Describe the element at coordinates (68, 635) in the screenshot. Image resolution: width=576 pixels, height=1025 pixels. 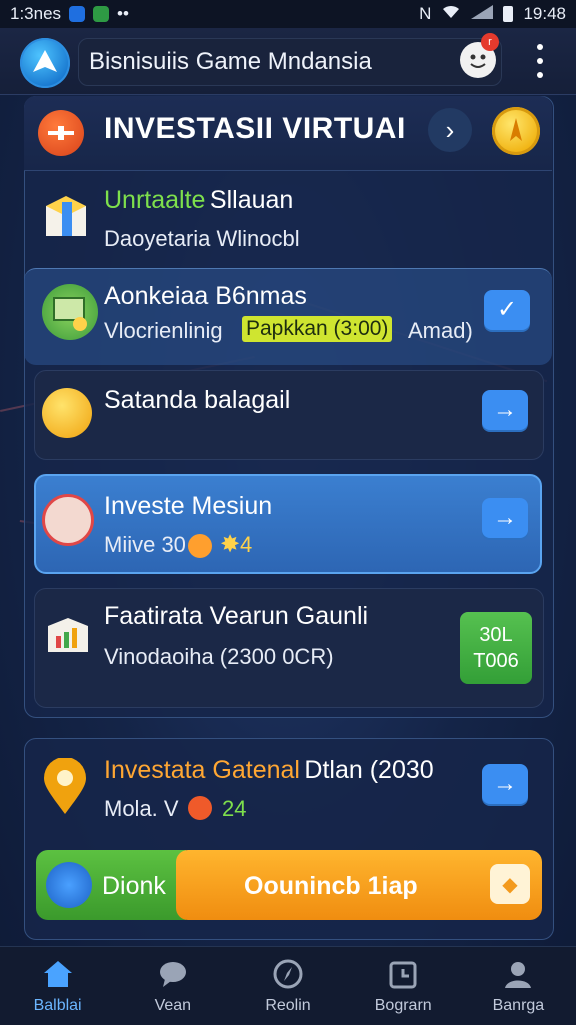
I see `box-chart-icon` at that location.